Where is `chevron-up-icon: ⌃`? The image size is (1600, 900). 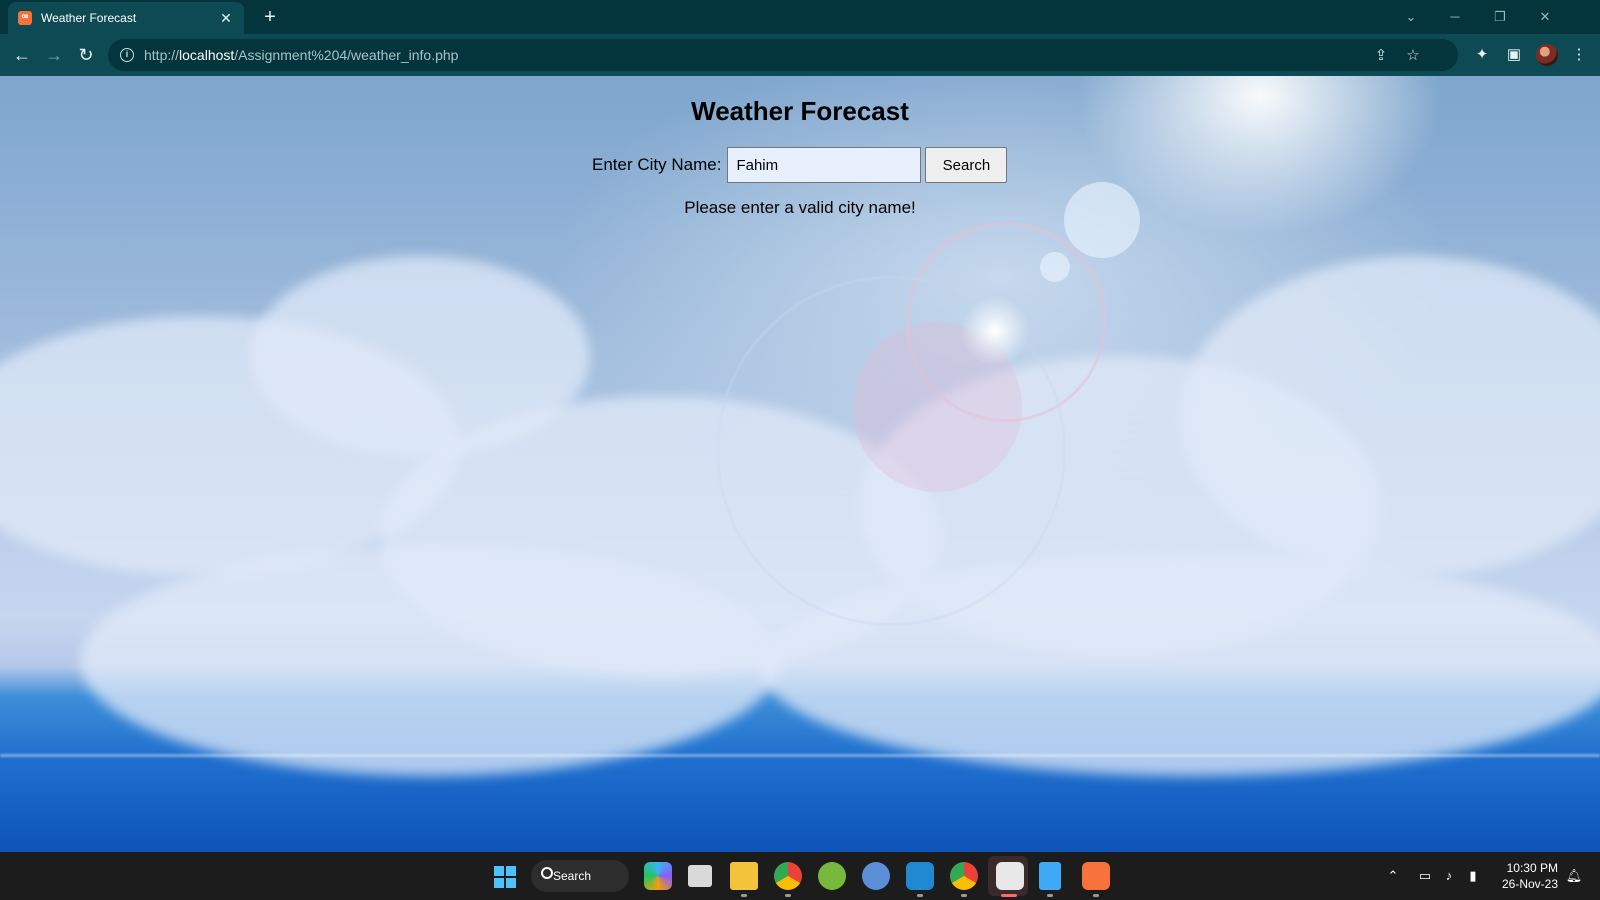 chevron-up-icon: ⌃ is located at coordinates (1393, 876).